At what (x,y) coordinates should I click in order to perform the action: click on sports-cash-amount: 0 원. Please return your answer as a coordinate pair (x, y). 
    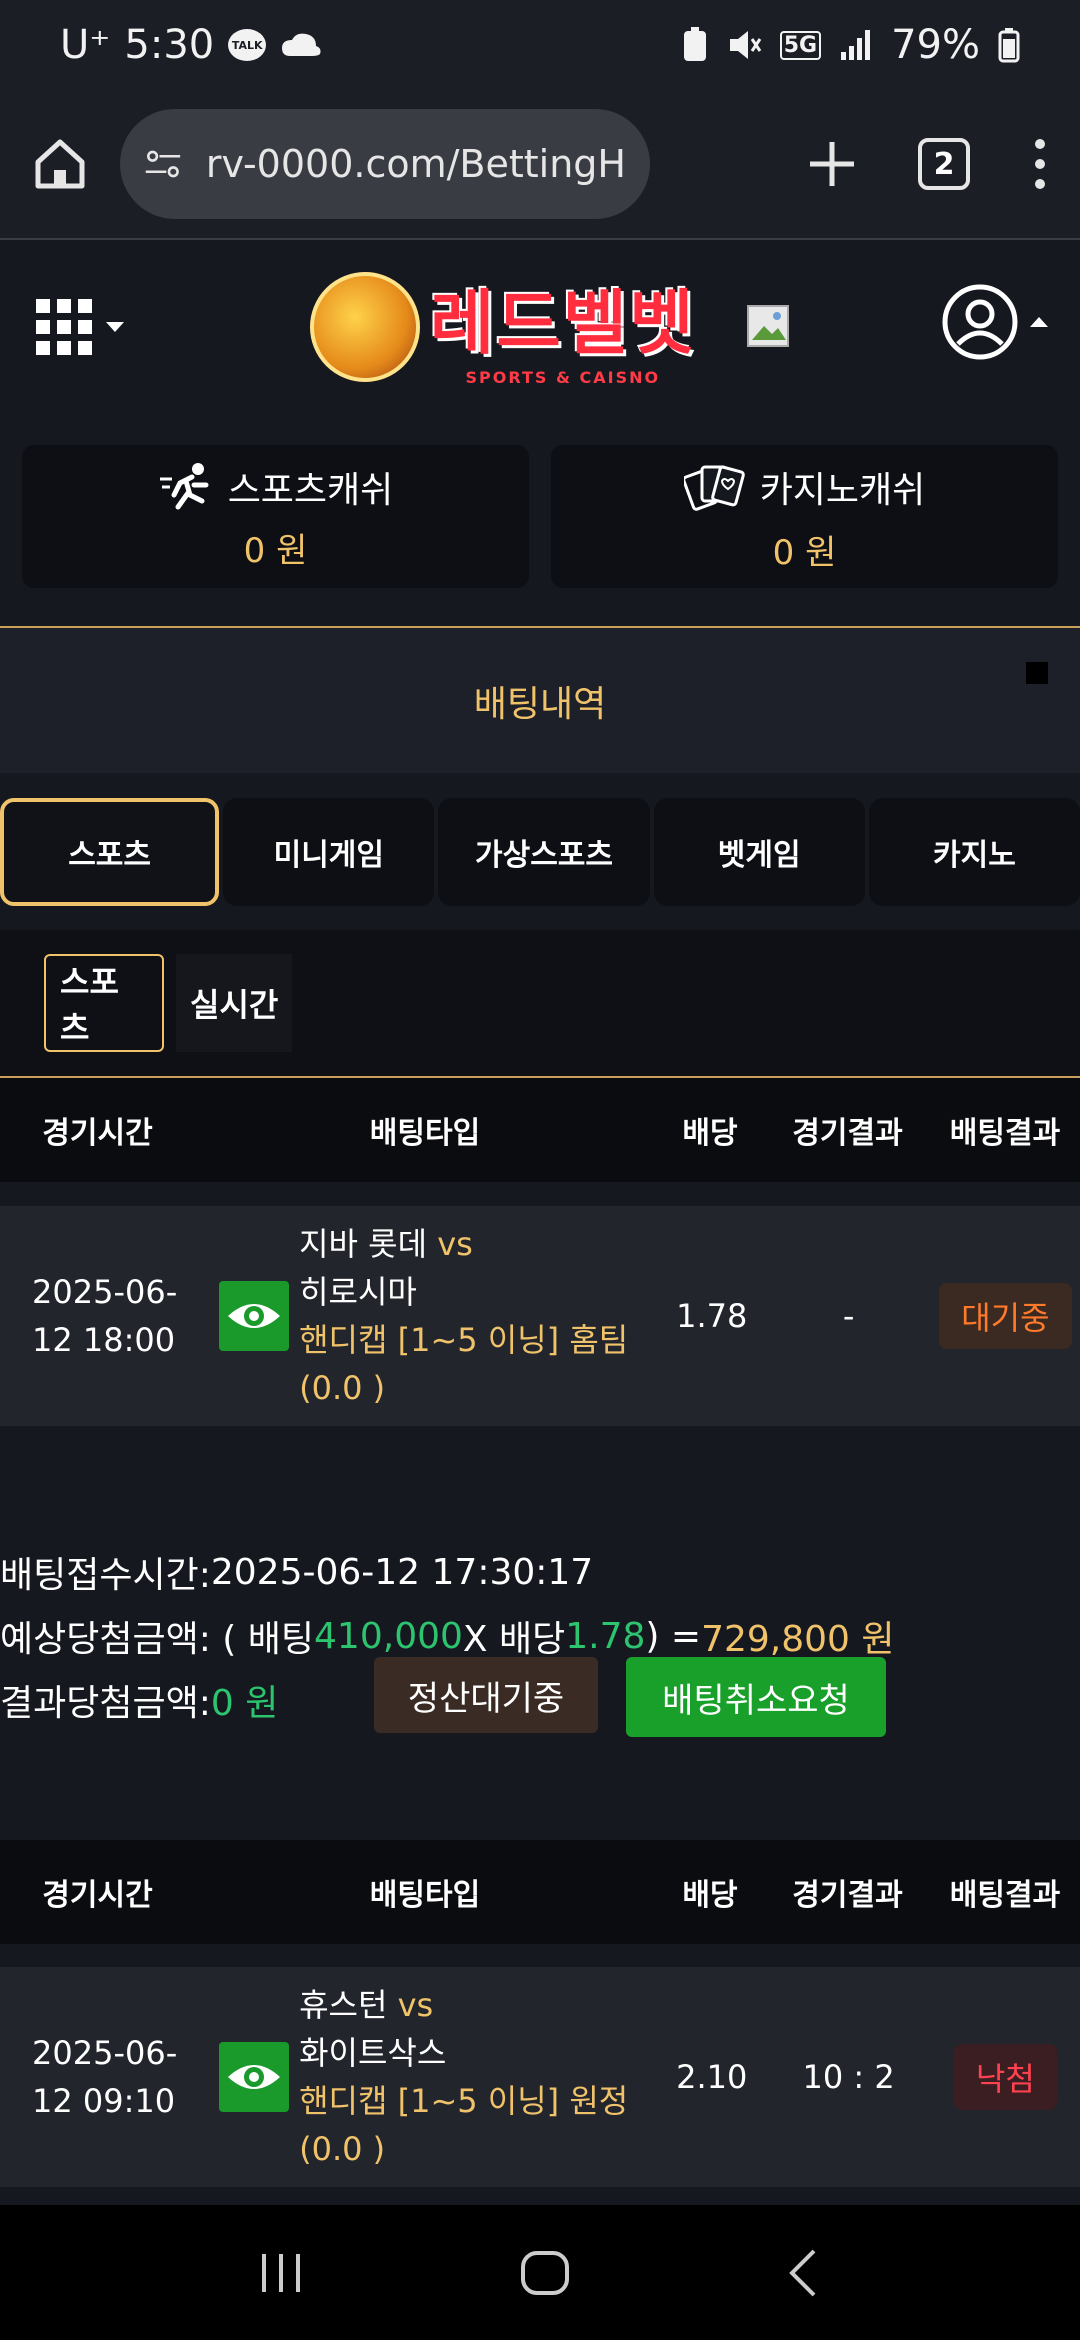
    Looking at the image, I should click on (275, 551).